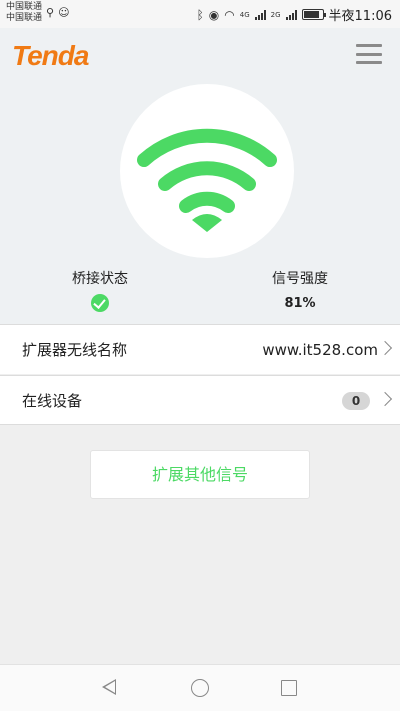  I want to click on status-bar: 中国联通 中国联通 ⚲ ☺ ᛒ ◉ ◠ 4G 2G 半夜11:06, so click(200, 14).